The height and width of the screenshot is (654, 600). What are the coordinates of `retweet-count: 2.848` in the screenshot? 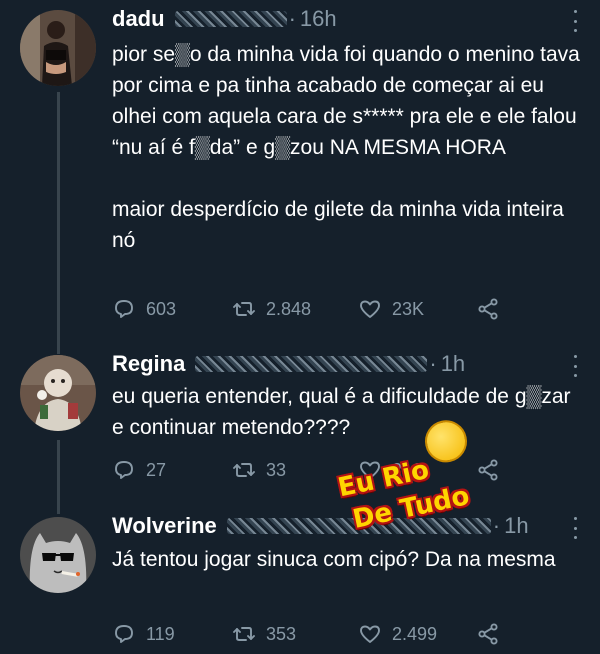 It's located at (289, 308).